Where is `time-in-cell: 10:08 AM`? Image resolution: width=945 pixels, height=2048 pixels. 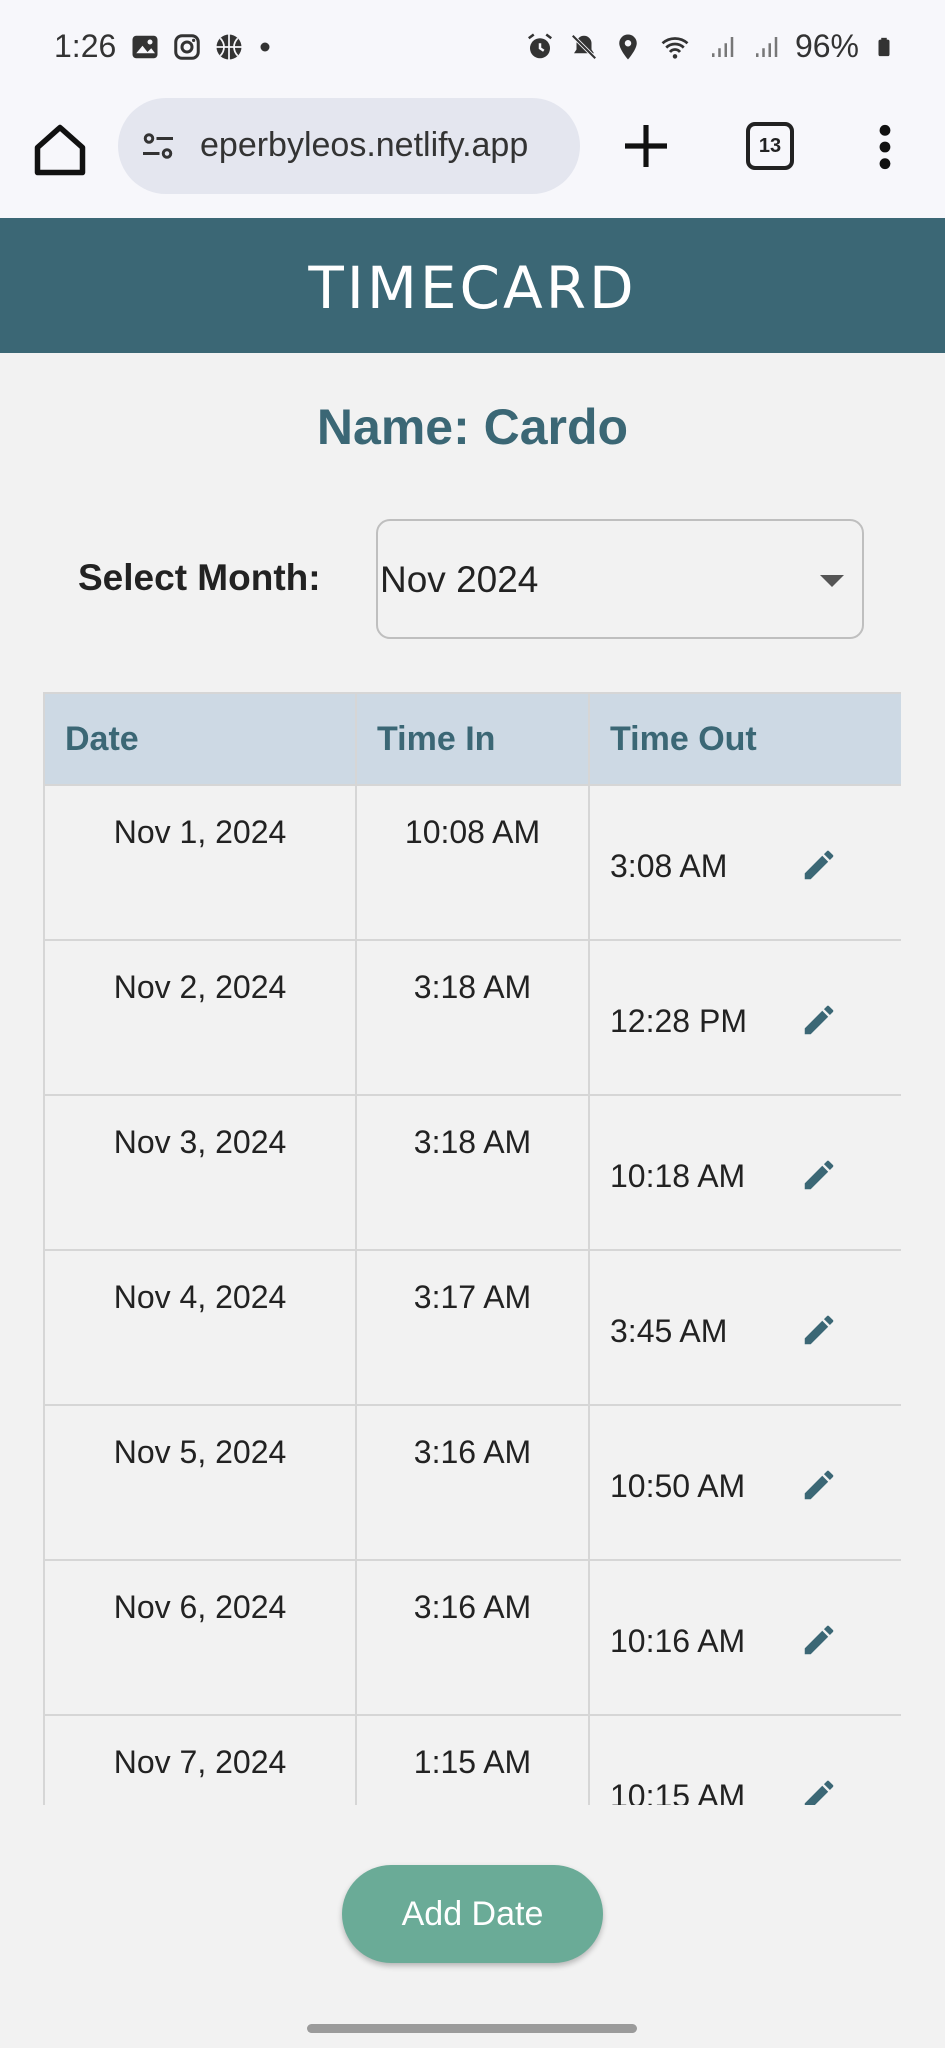 time-in-cell: 10:08 AM is located at coordinates (472, 862).